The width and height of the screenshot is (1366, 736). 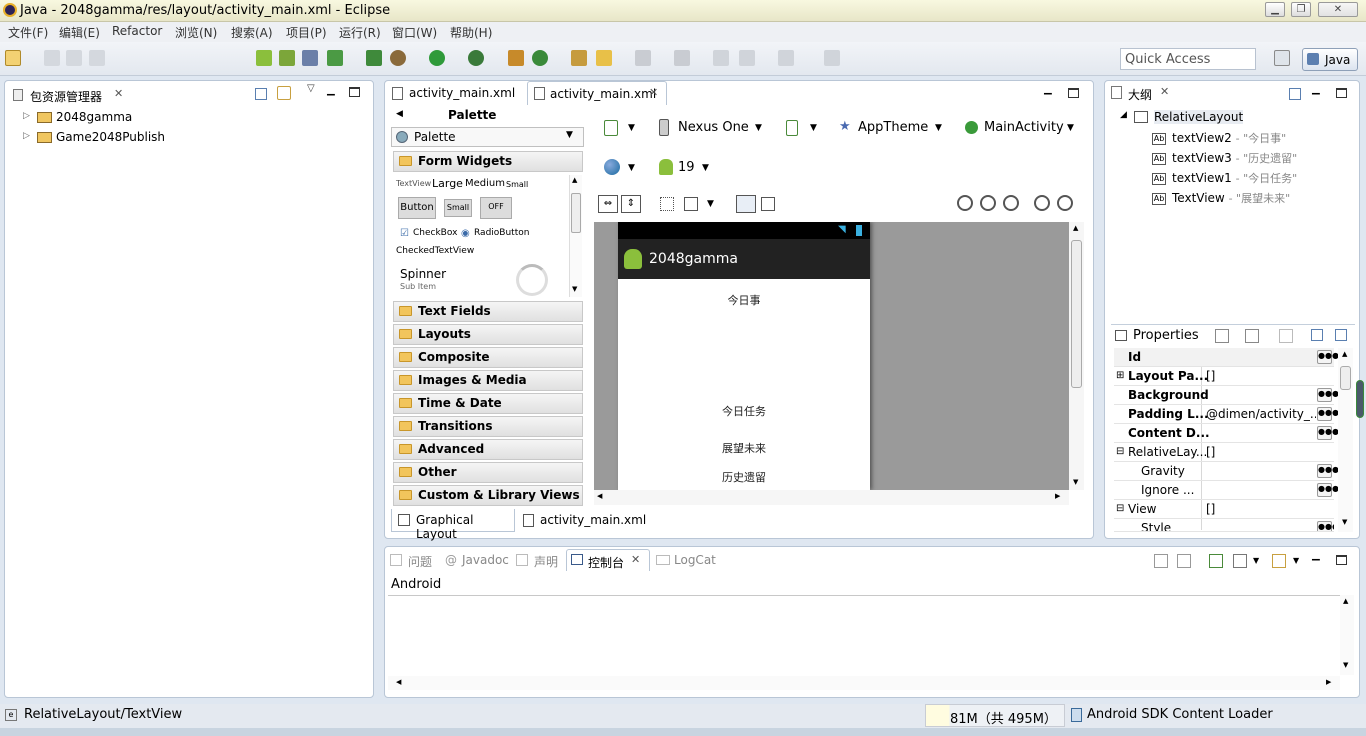 I want to click on orientation-icon, so click(x=792, y=128).